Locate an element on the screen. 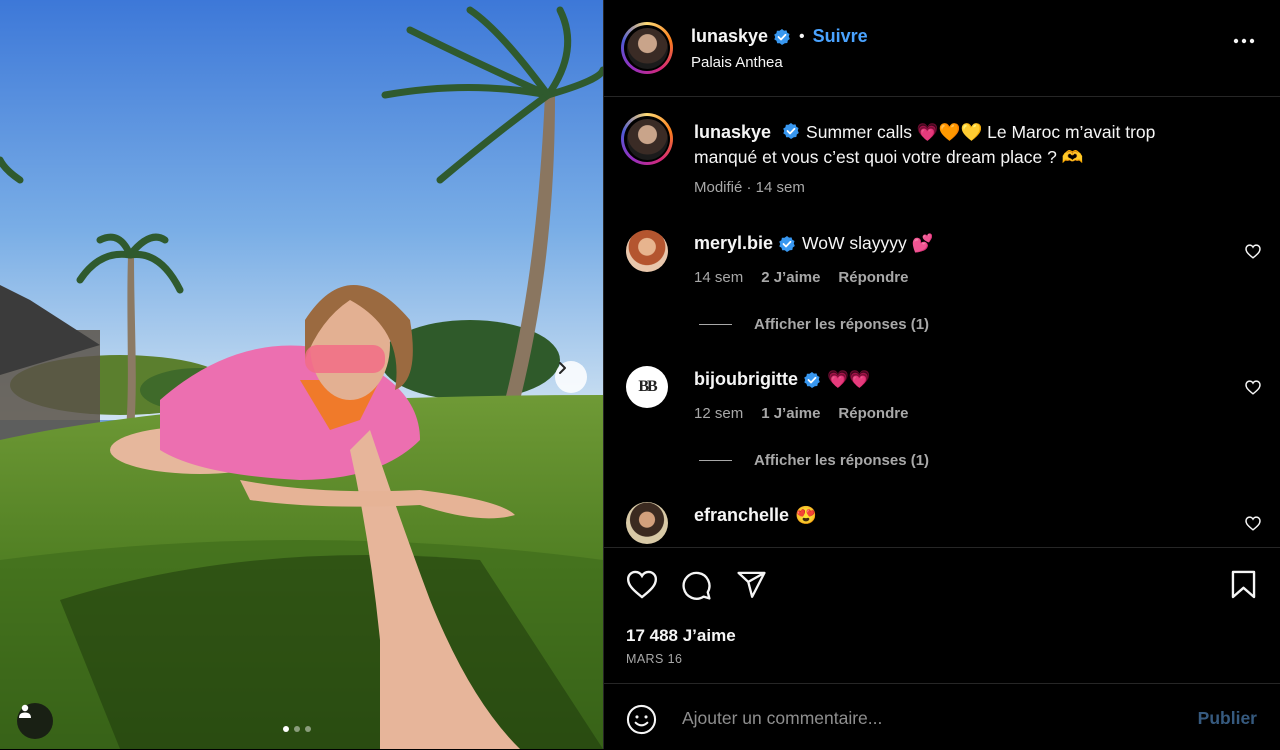 This screenshot has height=750, width=1280. comment-line: meryl.bie WoW slayyyy 💕 is located at coordinates (813, 243).